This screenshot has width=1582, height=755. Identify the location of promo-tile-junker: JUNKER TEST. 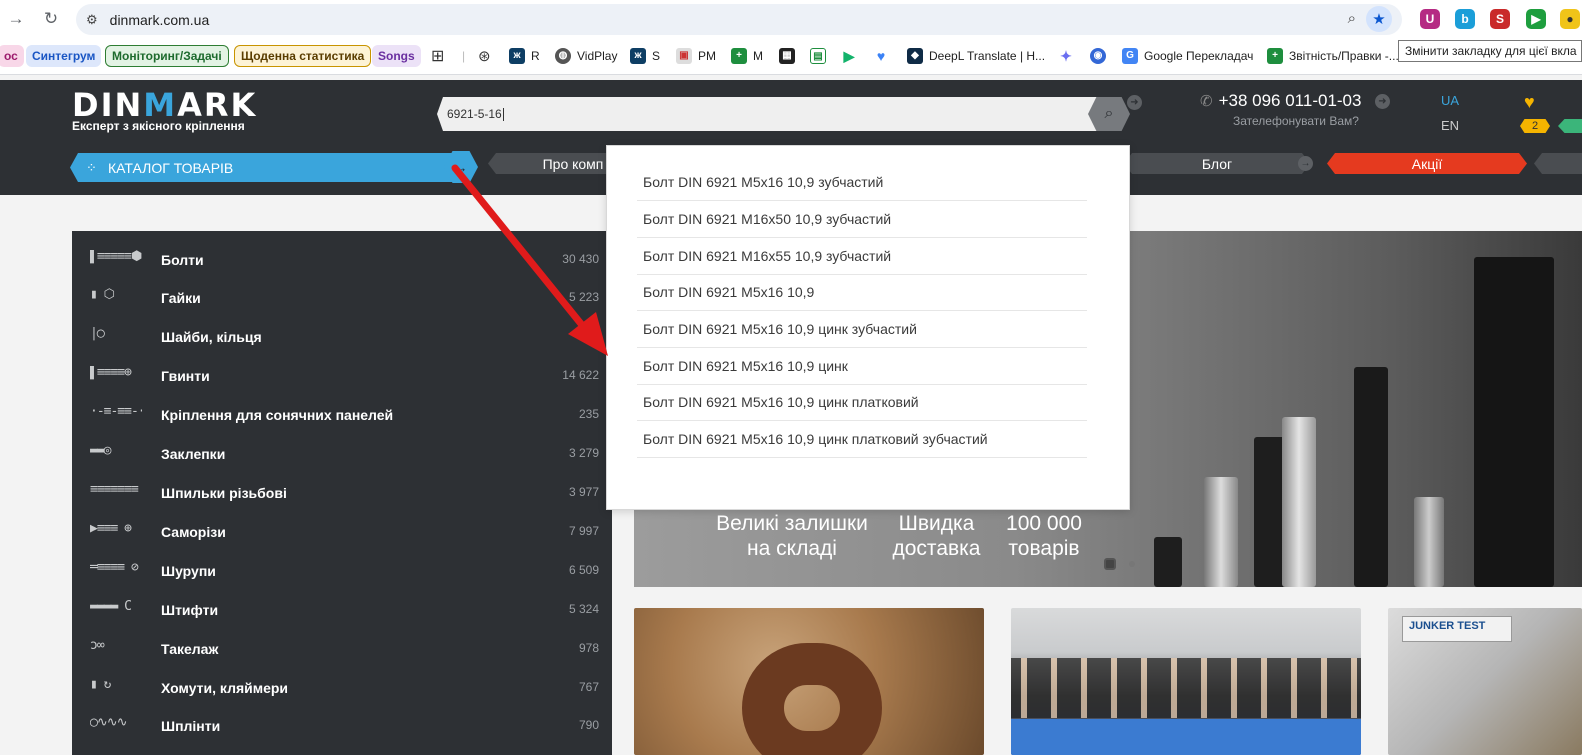
(1485, 681).